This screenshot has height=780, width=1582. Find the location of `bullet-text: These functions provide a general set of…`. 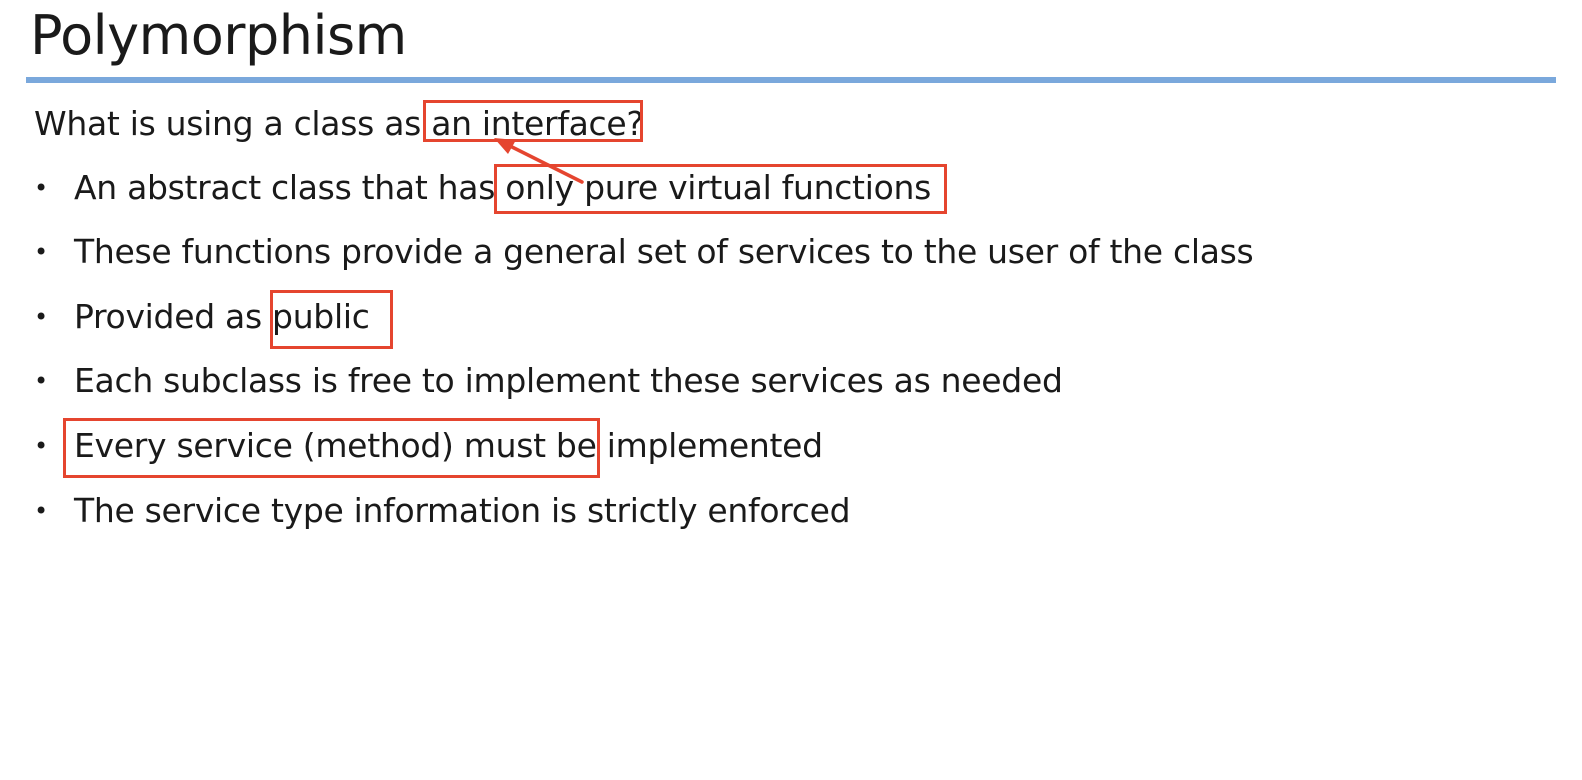

bullet-text: These functions provide a general set of… is located at coordinates (664, 251).